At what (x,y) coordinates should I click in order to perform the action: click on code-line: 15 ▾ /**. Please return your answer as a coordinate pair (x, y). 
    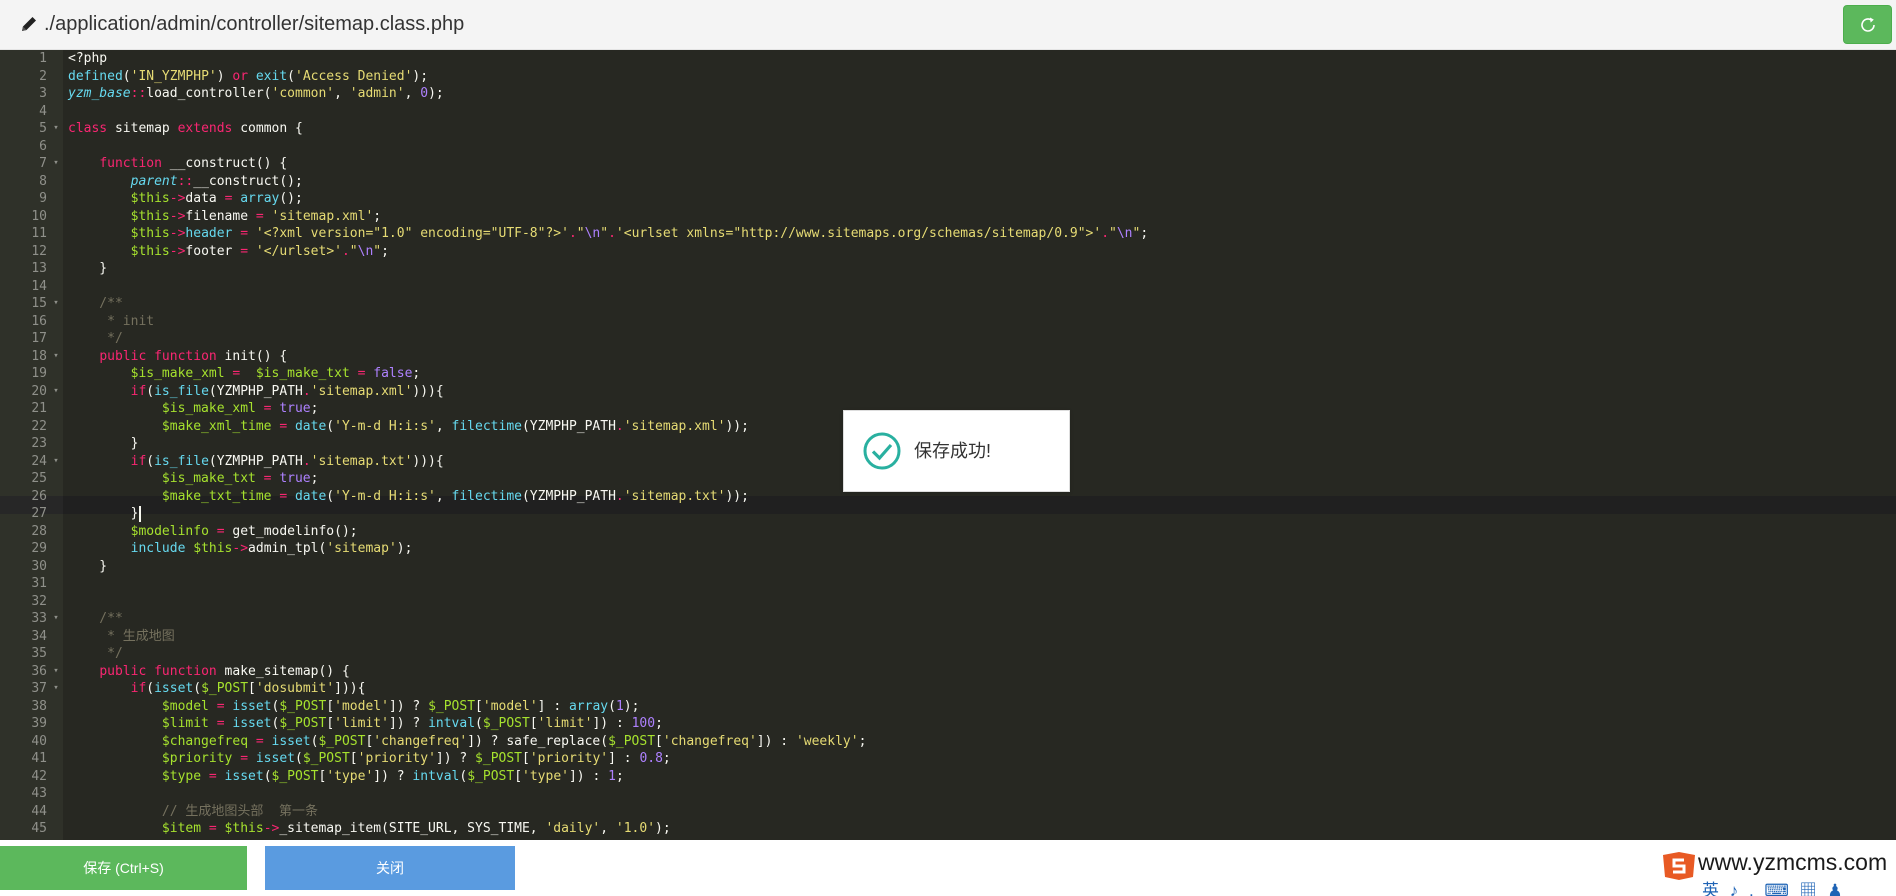
    Looking at the image, I should click on (948, 304).